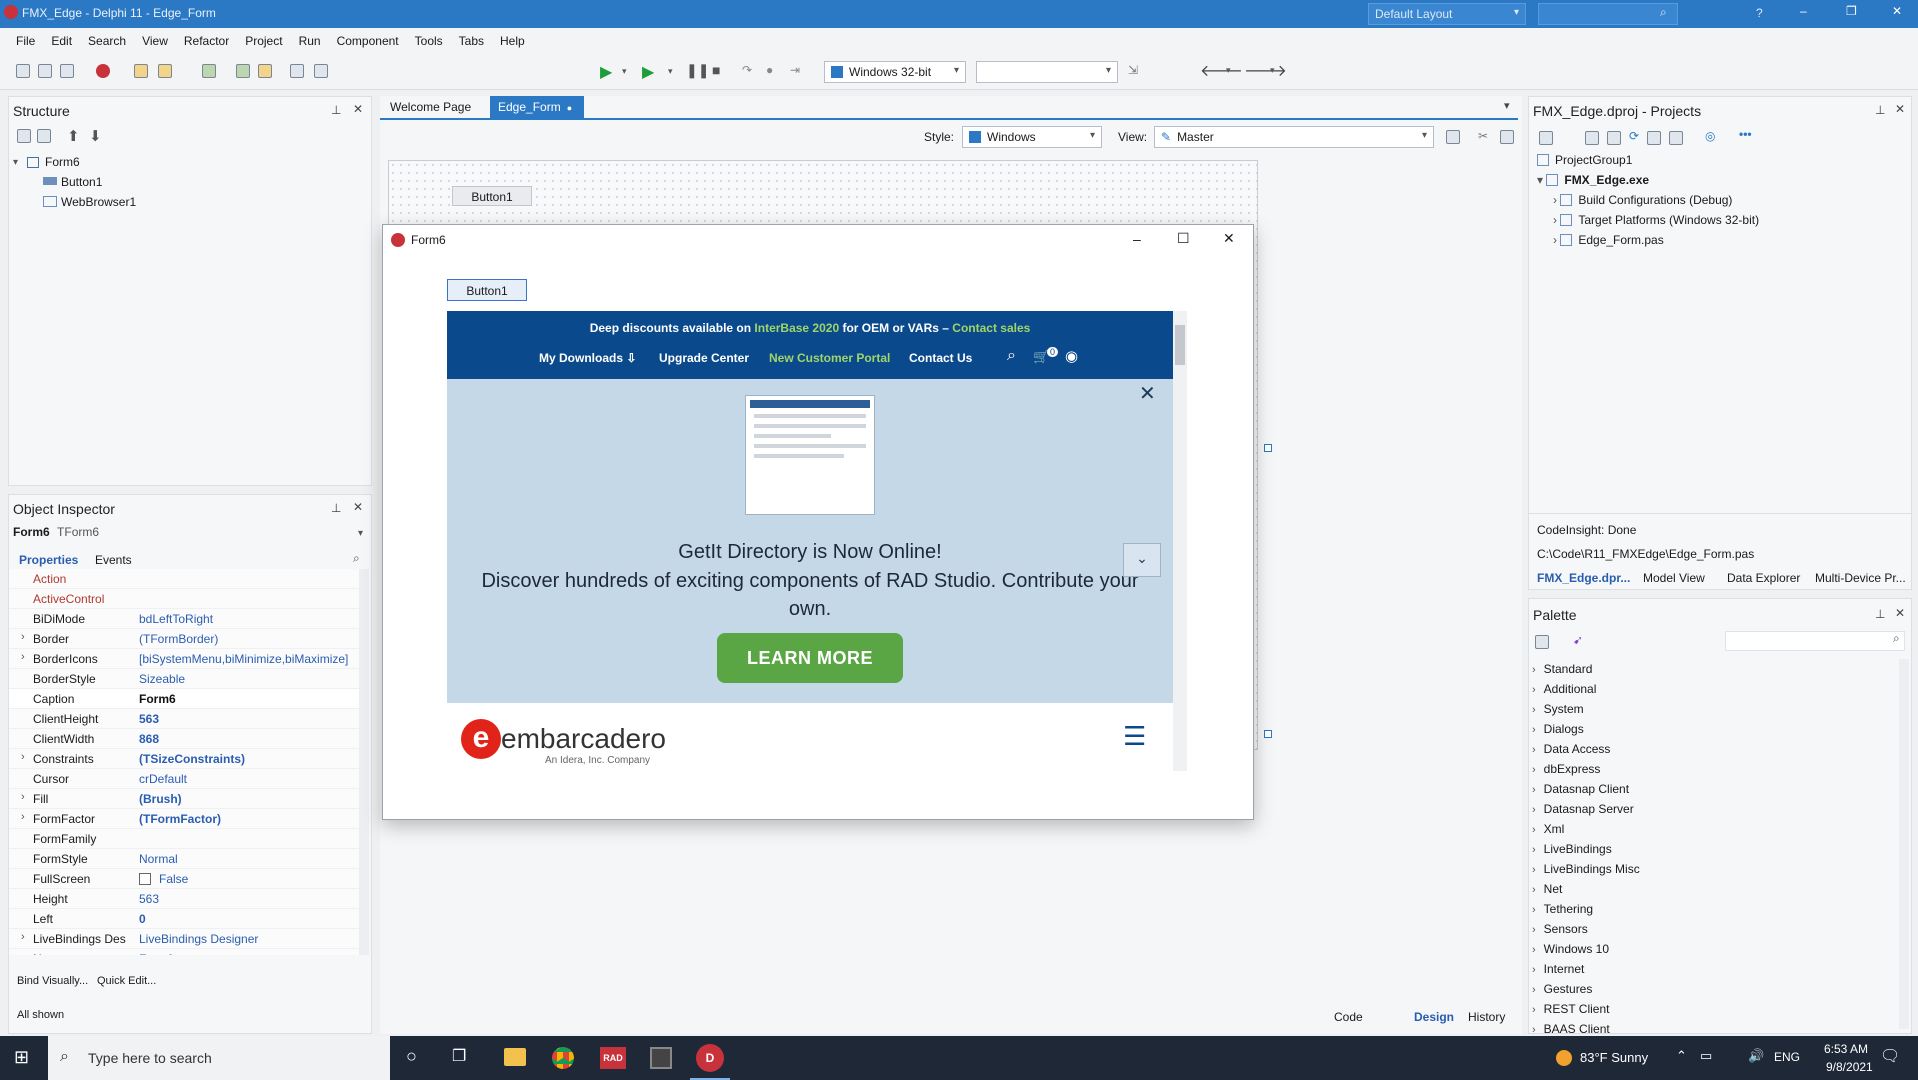 The image size is (1918, 1080). Describe the element at coordinates (163, 779) in the screenshot. I see `oi-prop-value: crDefault` at that location.